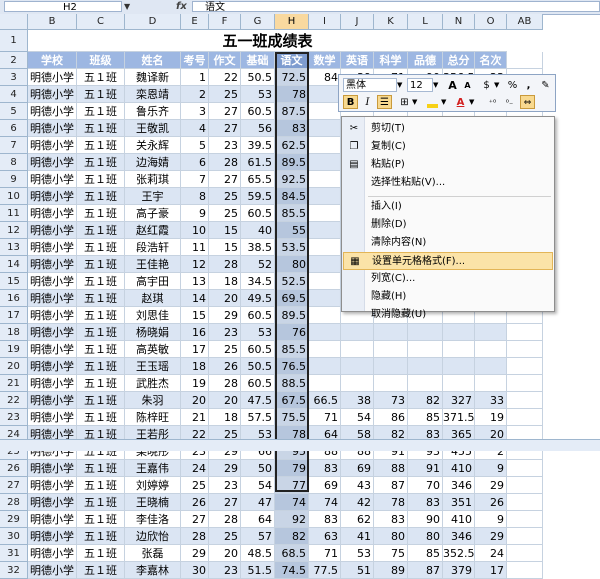 The width and height of the screenshot is (600, 579). I want to click on column-header: AB, so click(525, 22).